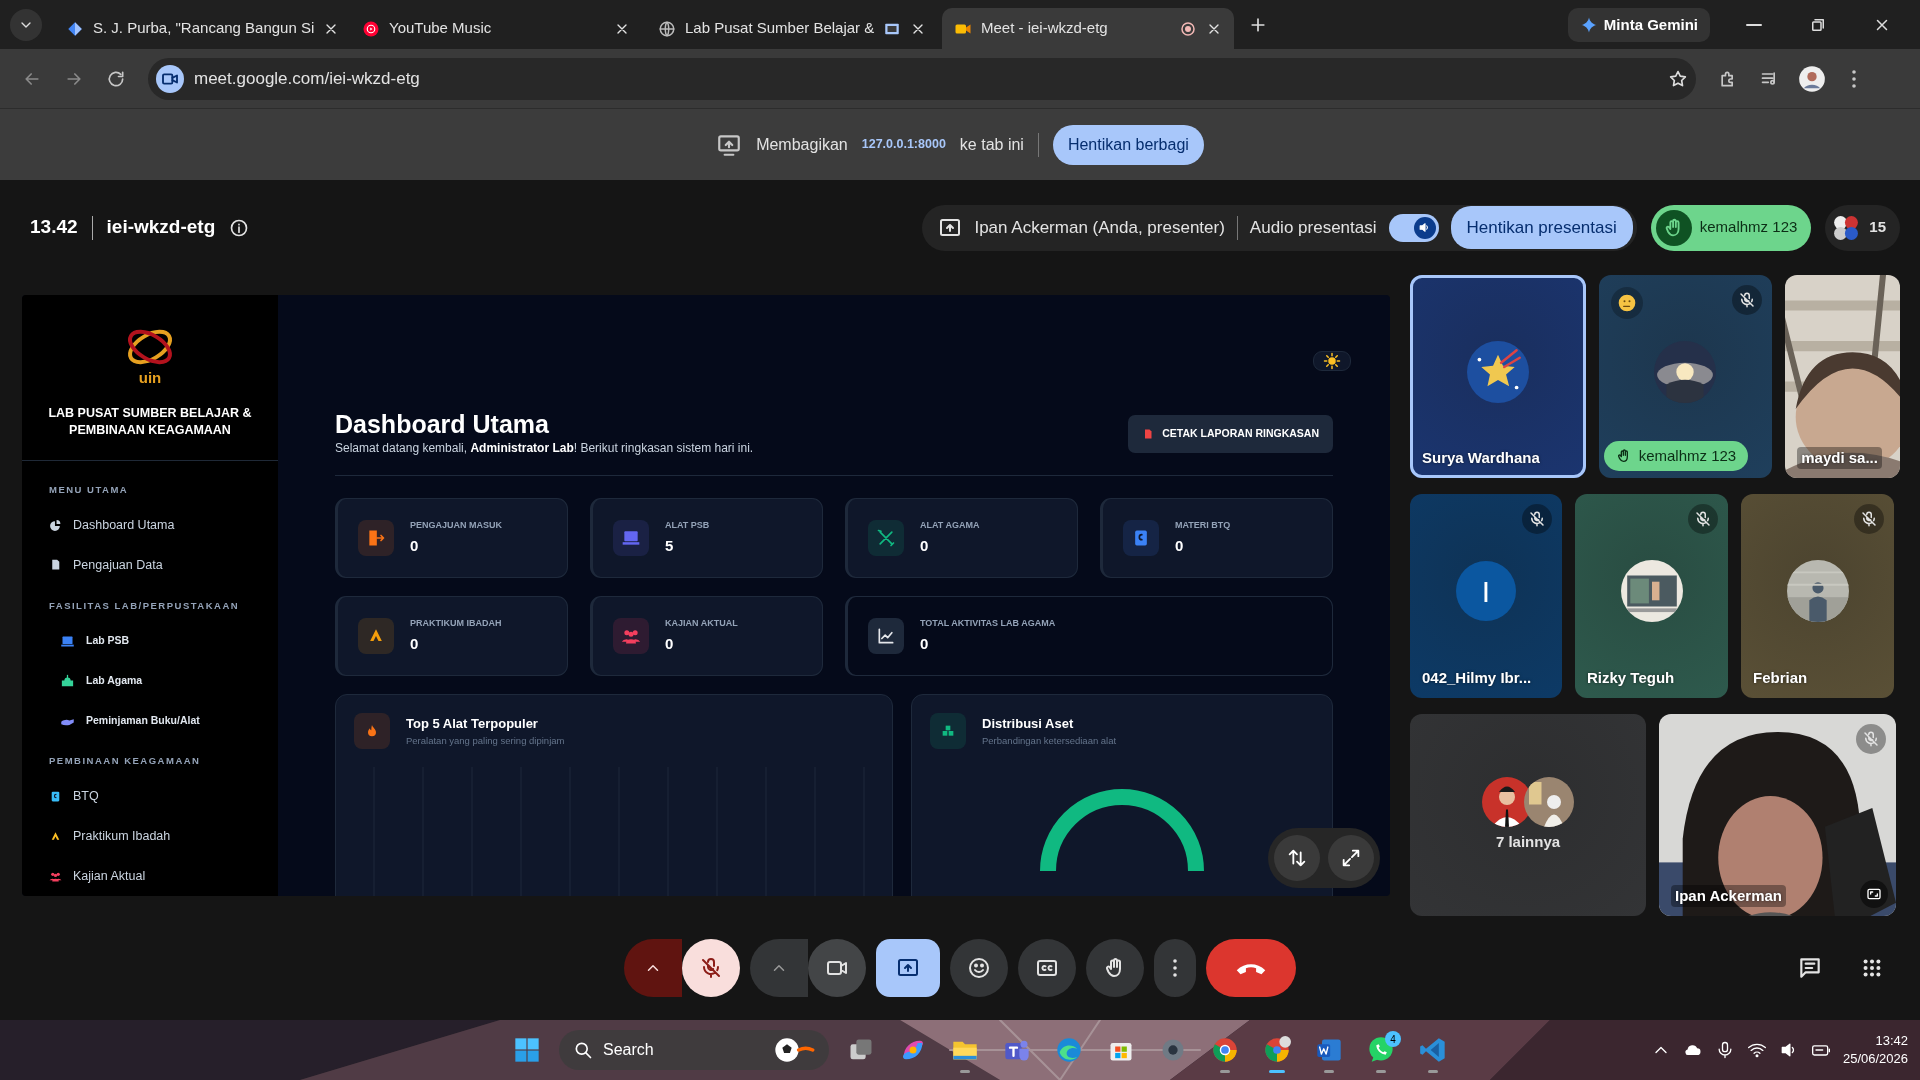  Describe the element at coordinates (1862, 227) in the screenshot. I see `participants-button: 15` at that location.